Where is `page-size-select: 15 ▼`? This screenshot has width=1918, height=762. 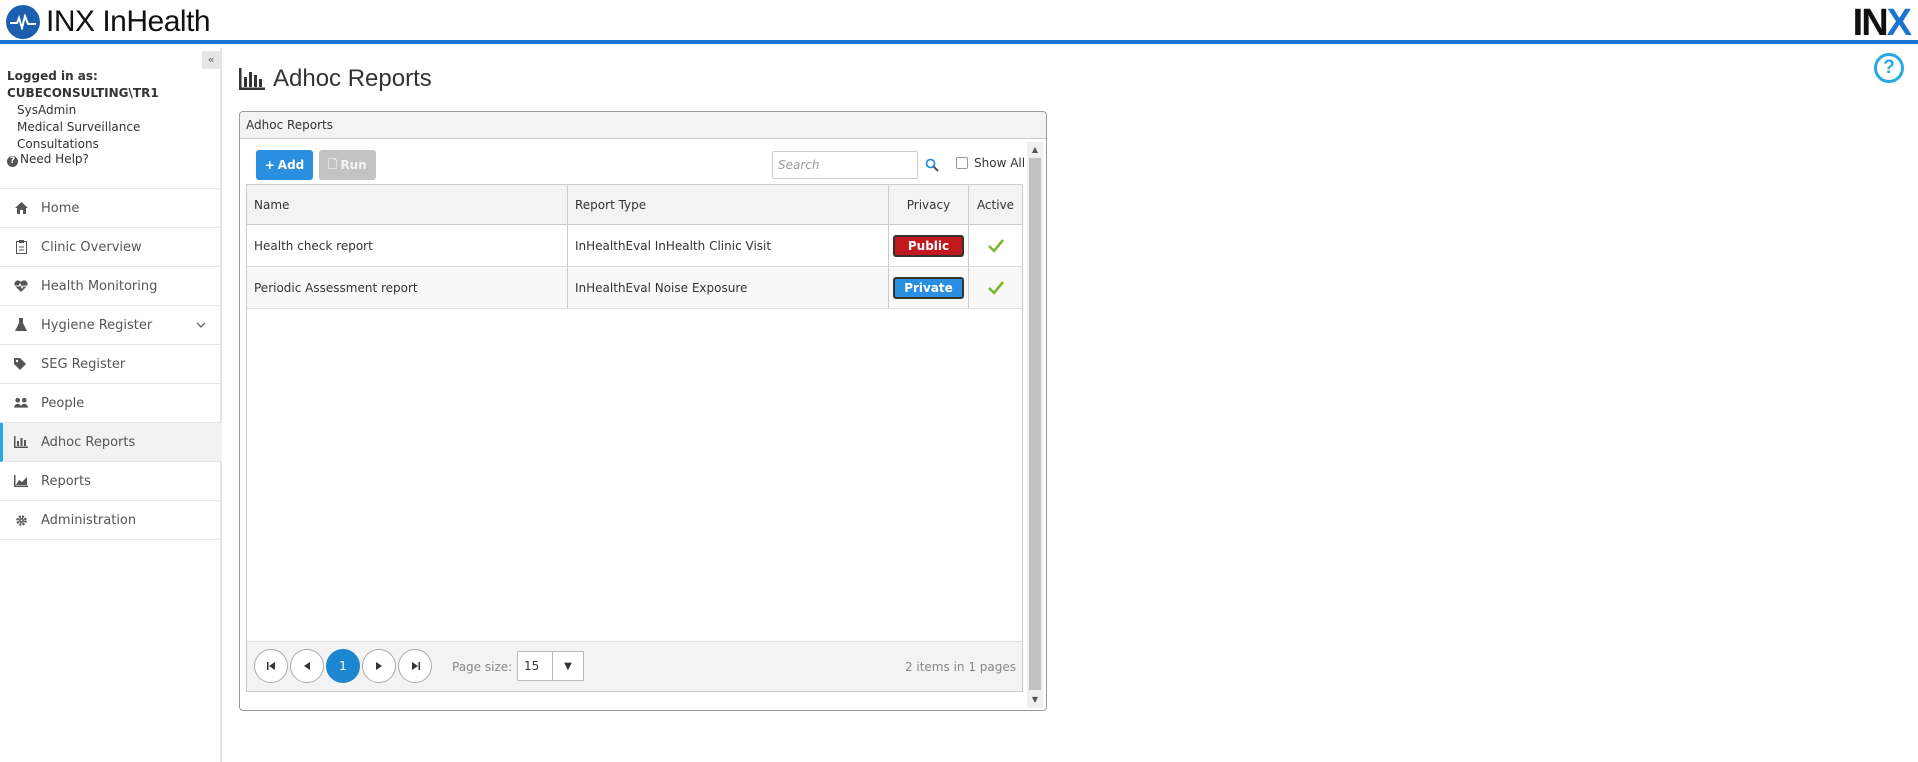
page-size-select: 15 ▼ is located at coordinates (550, 666).